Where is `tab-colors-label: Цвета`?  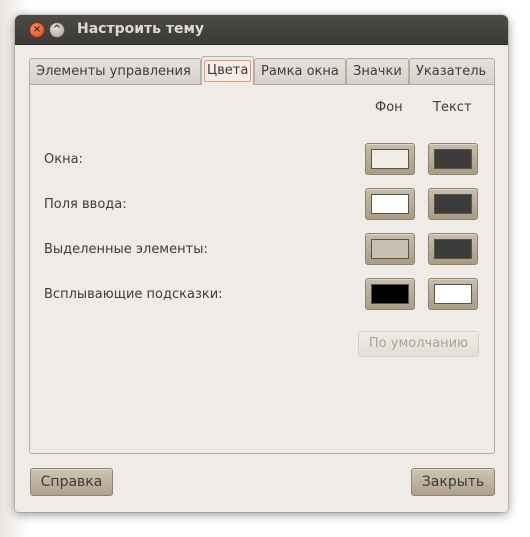 tab-colors-label: Цвета is located at coordinates (228, 71).